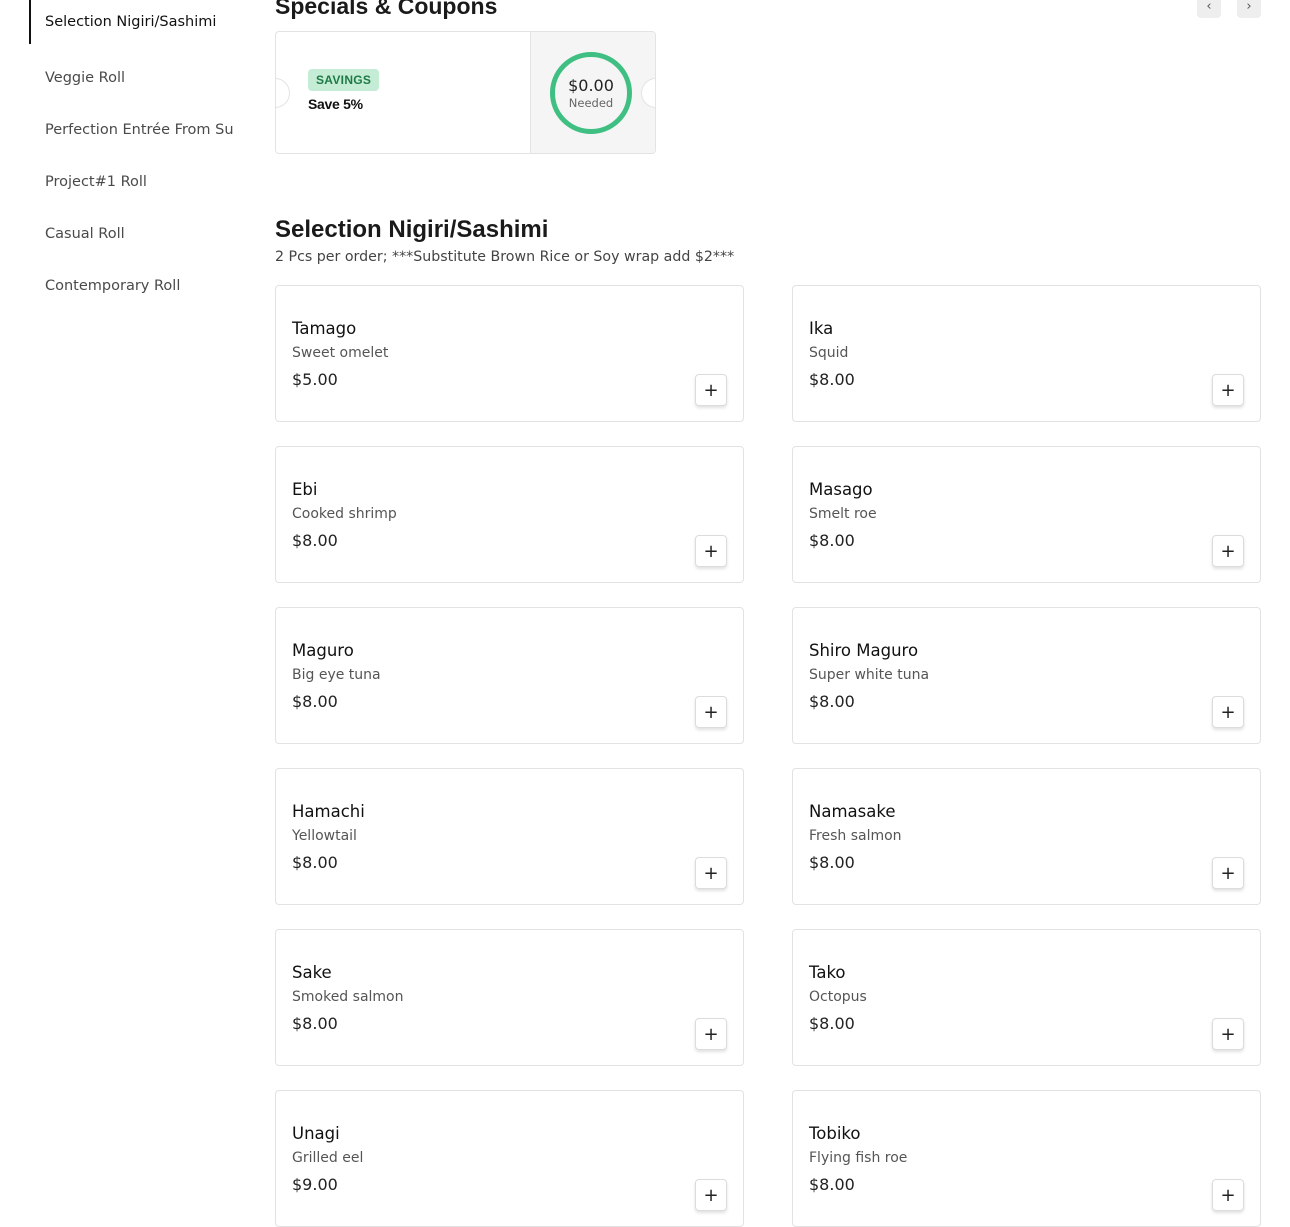  What do you see at coordinates (509, 675) in the screenshot?
I see `menu-item-card: Maguro Big eye tuna $8.00 +` at bounding box center [509, 675].